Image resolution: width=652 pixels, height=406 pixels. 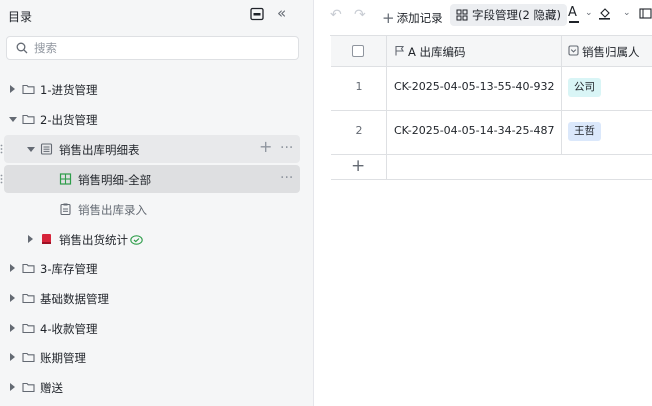 What do you see at coordinates (69, 120) in the screenshot?
I see `tree-item-label: 2-出货管理` at bounding box center [69, 120].